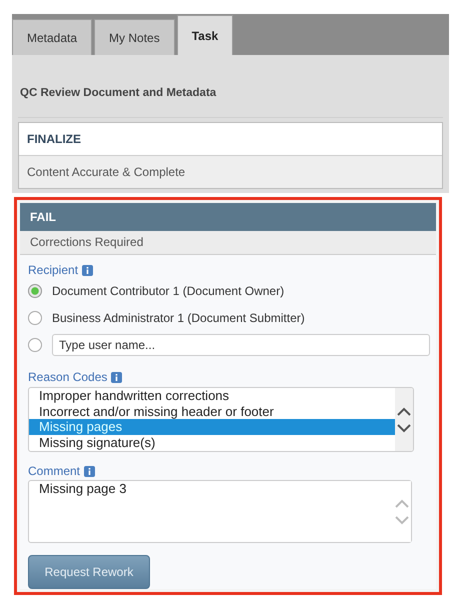 This screenshot has width=457, height=600. I want to click on field-label: Comment, so click(54, 471).